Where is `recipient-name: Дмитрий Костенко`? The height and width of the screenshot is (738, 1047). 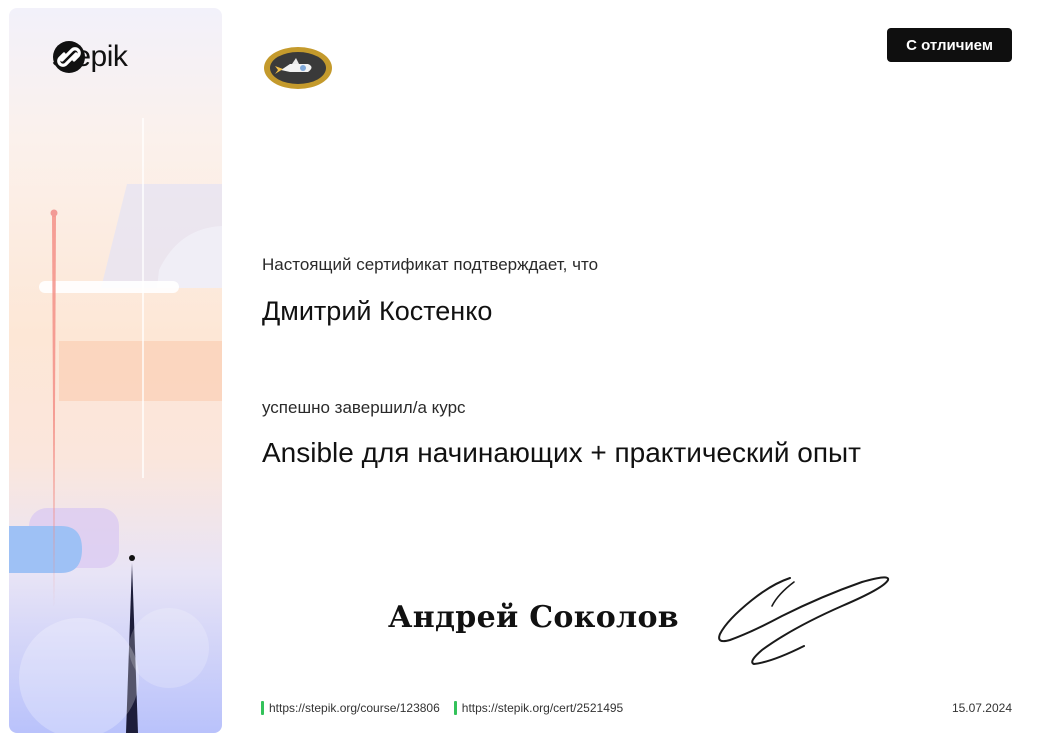
recipient-name: Дмитрий Костенко is located at coordinates (377, 311).